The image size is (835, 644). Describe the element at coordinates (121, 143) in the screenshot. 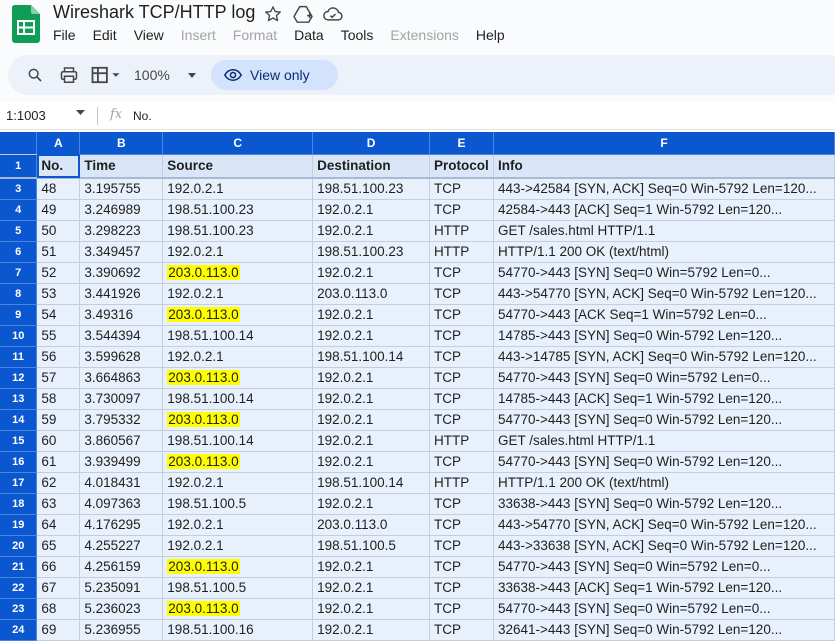

I see `column-header-b: B` at that location.